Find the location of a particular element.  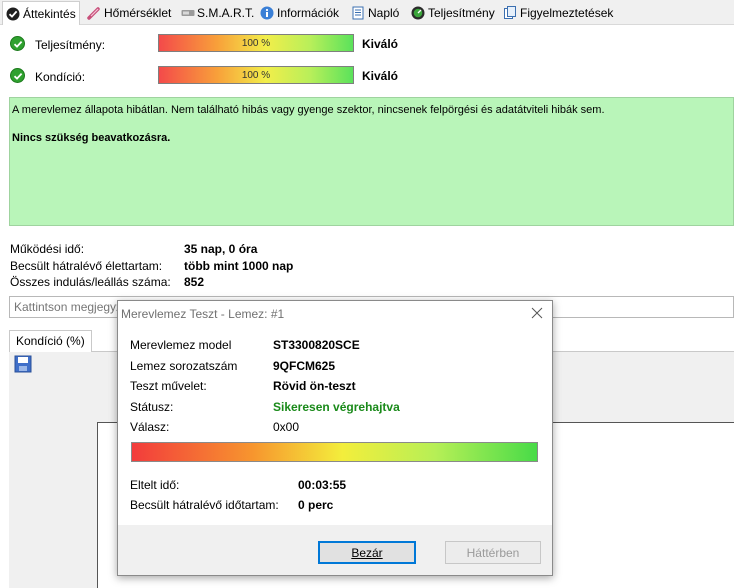

close-button-label: Bezár is located at coordinates (367, 552).